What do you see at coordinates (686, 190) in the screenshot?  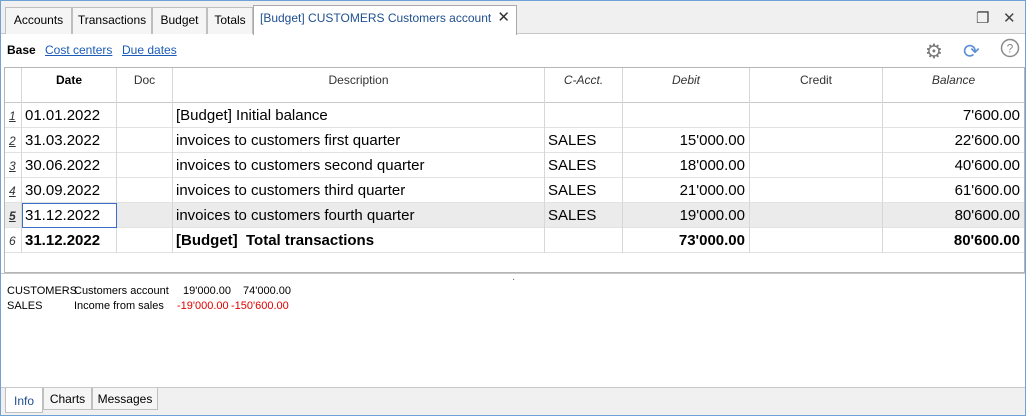 I see `debit-cell: 21'000.00` at bounding box center [686, 190].